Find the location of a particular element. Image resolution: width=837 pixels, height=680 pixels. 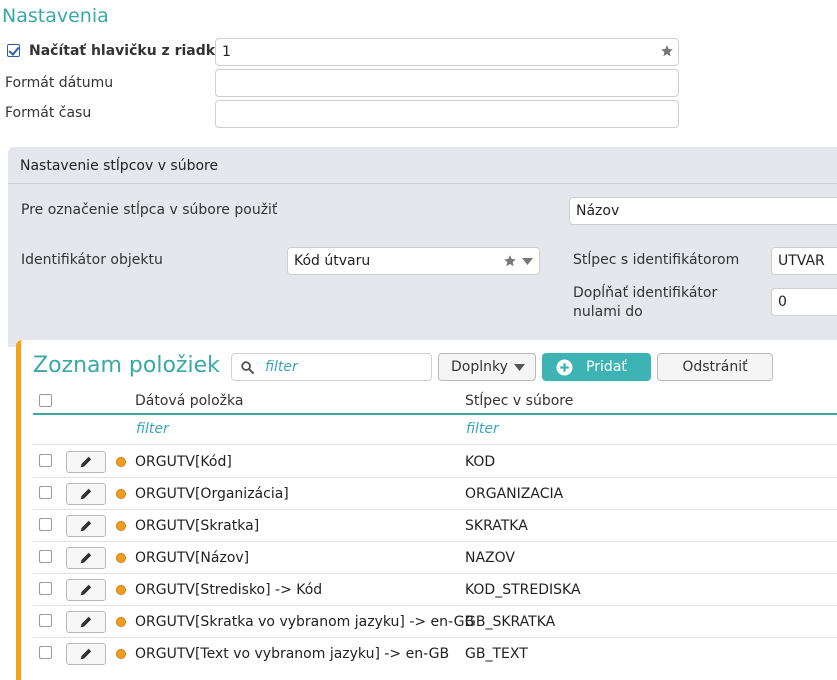

id-column-value: UTVAR is located at coordinates (801, 261).